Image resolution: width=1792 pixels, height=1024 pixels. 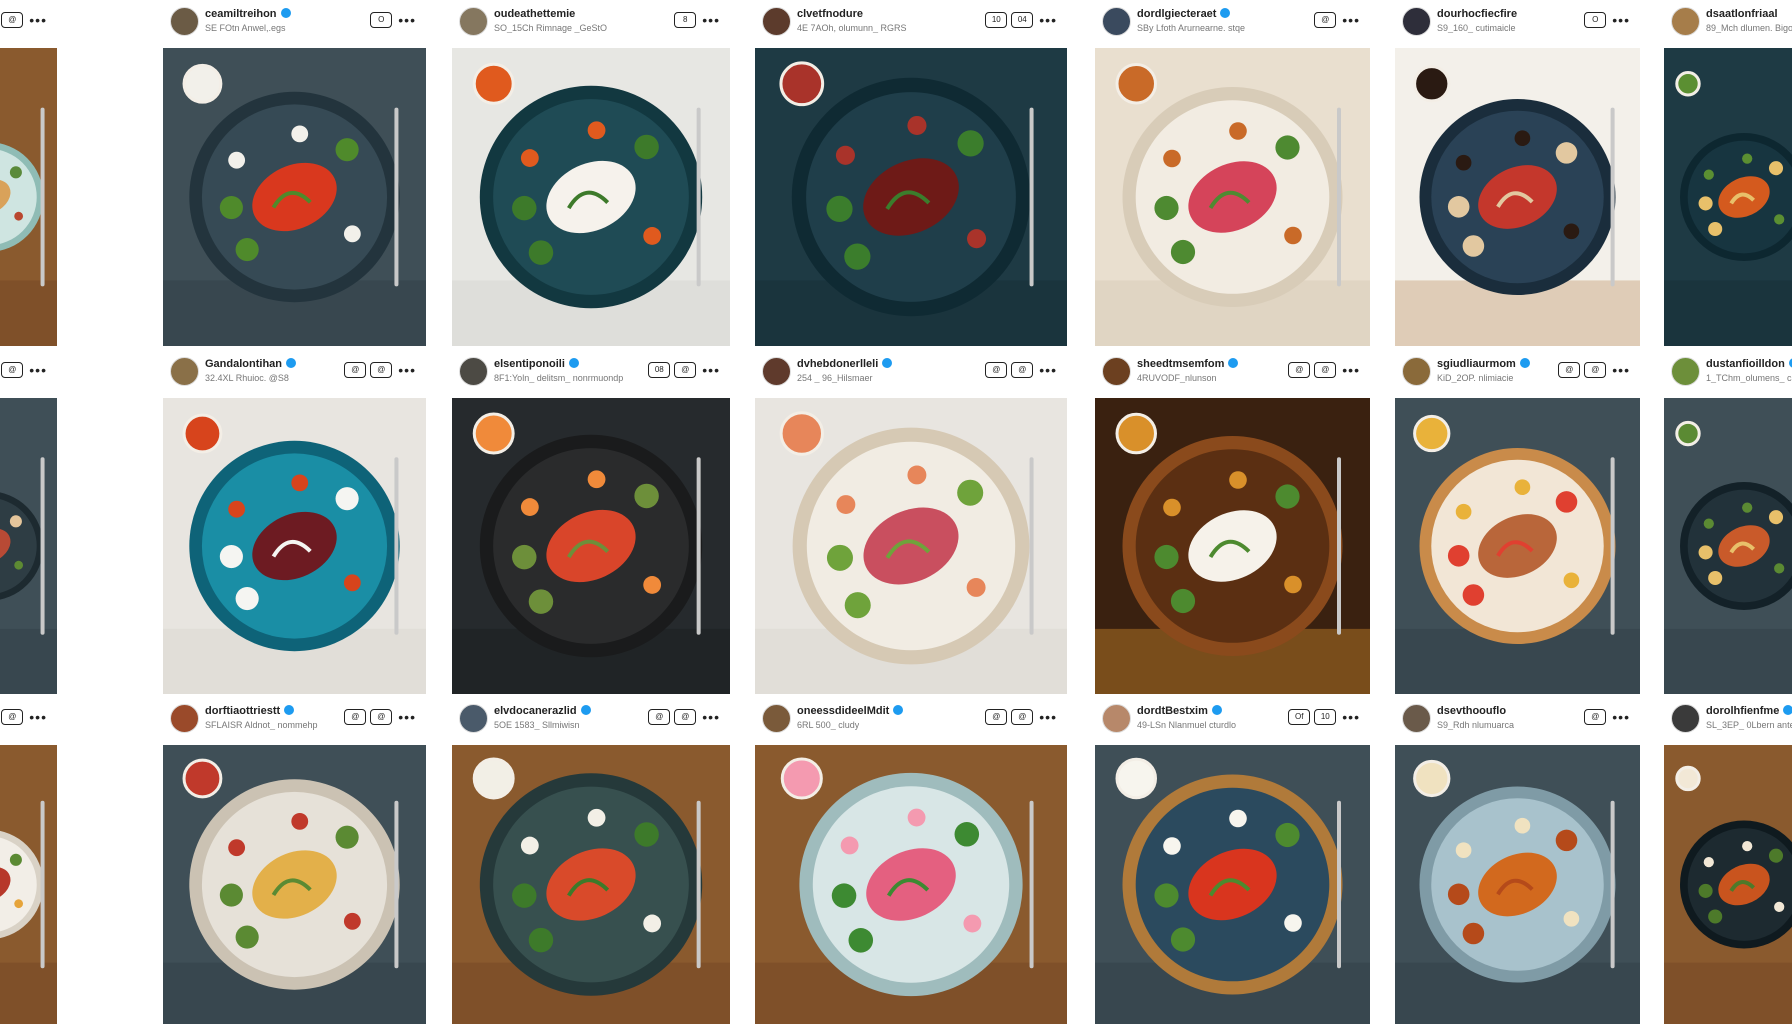 What do you see at coordinates (911, 860) in the screenshot?
I see `post-card: oneessdideelMdit 6RL 500_ cludy @ @ •••` at bounding box center [911, 860].